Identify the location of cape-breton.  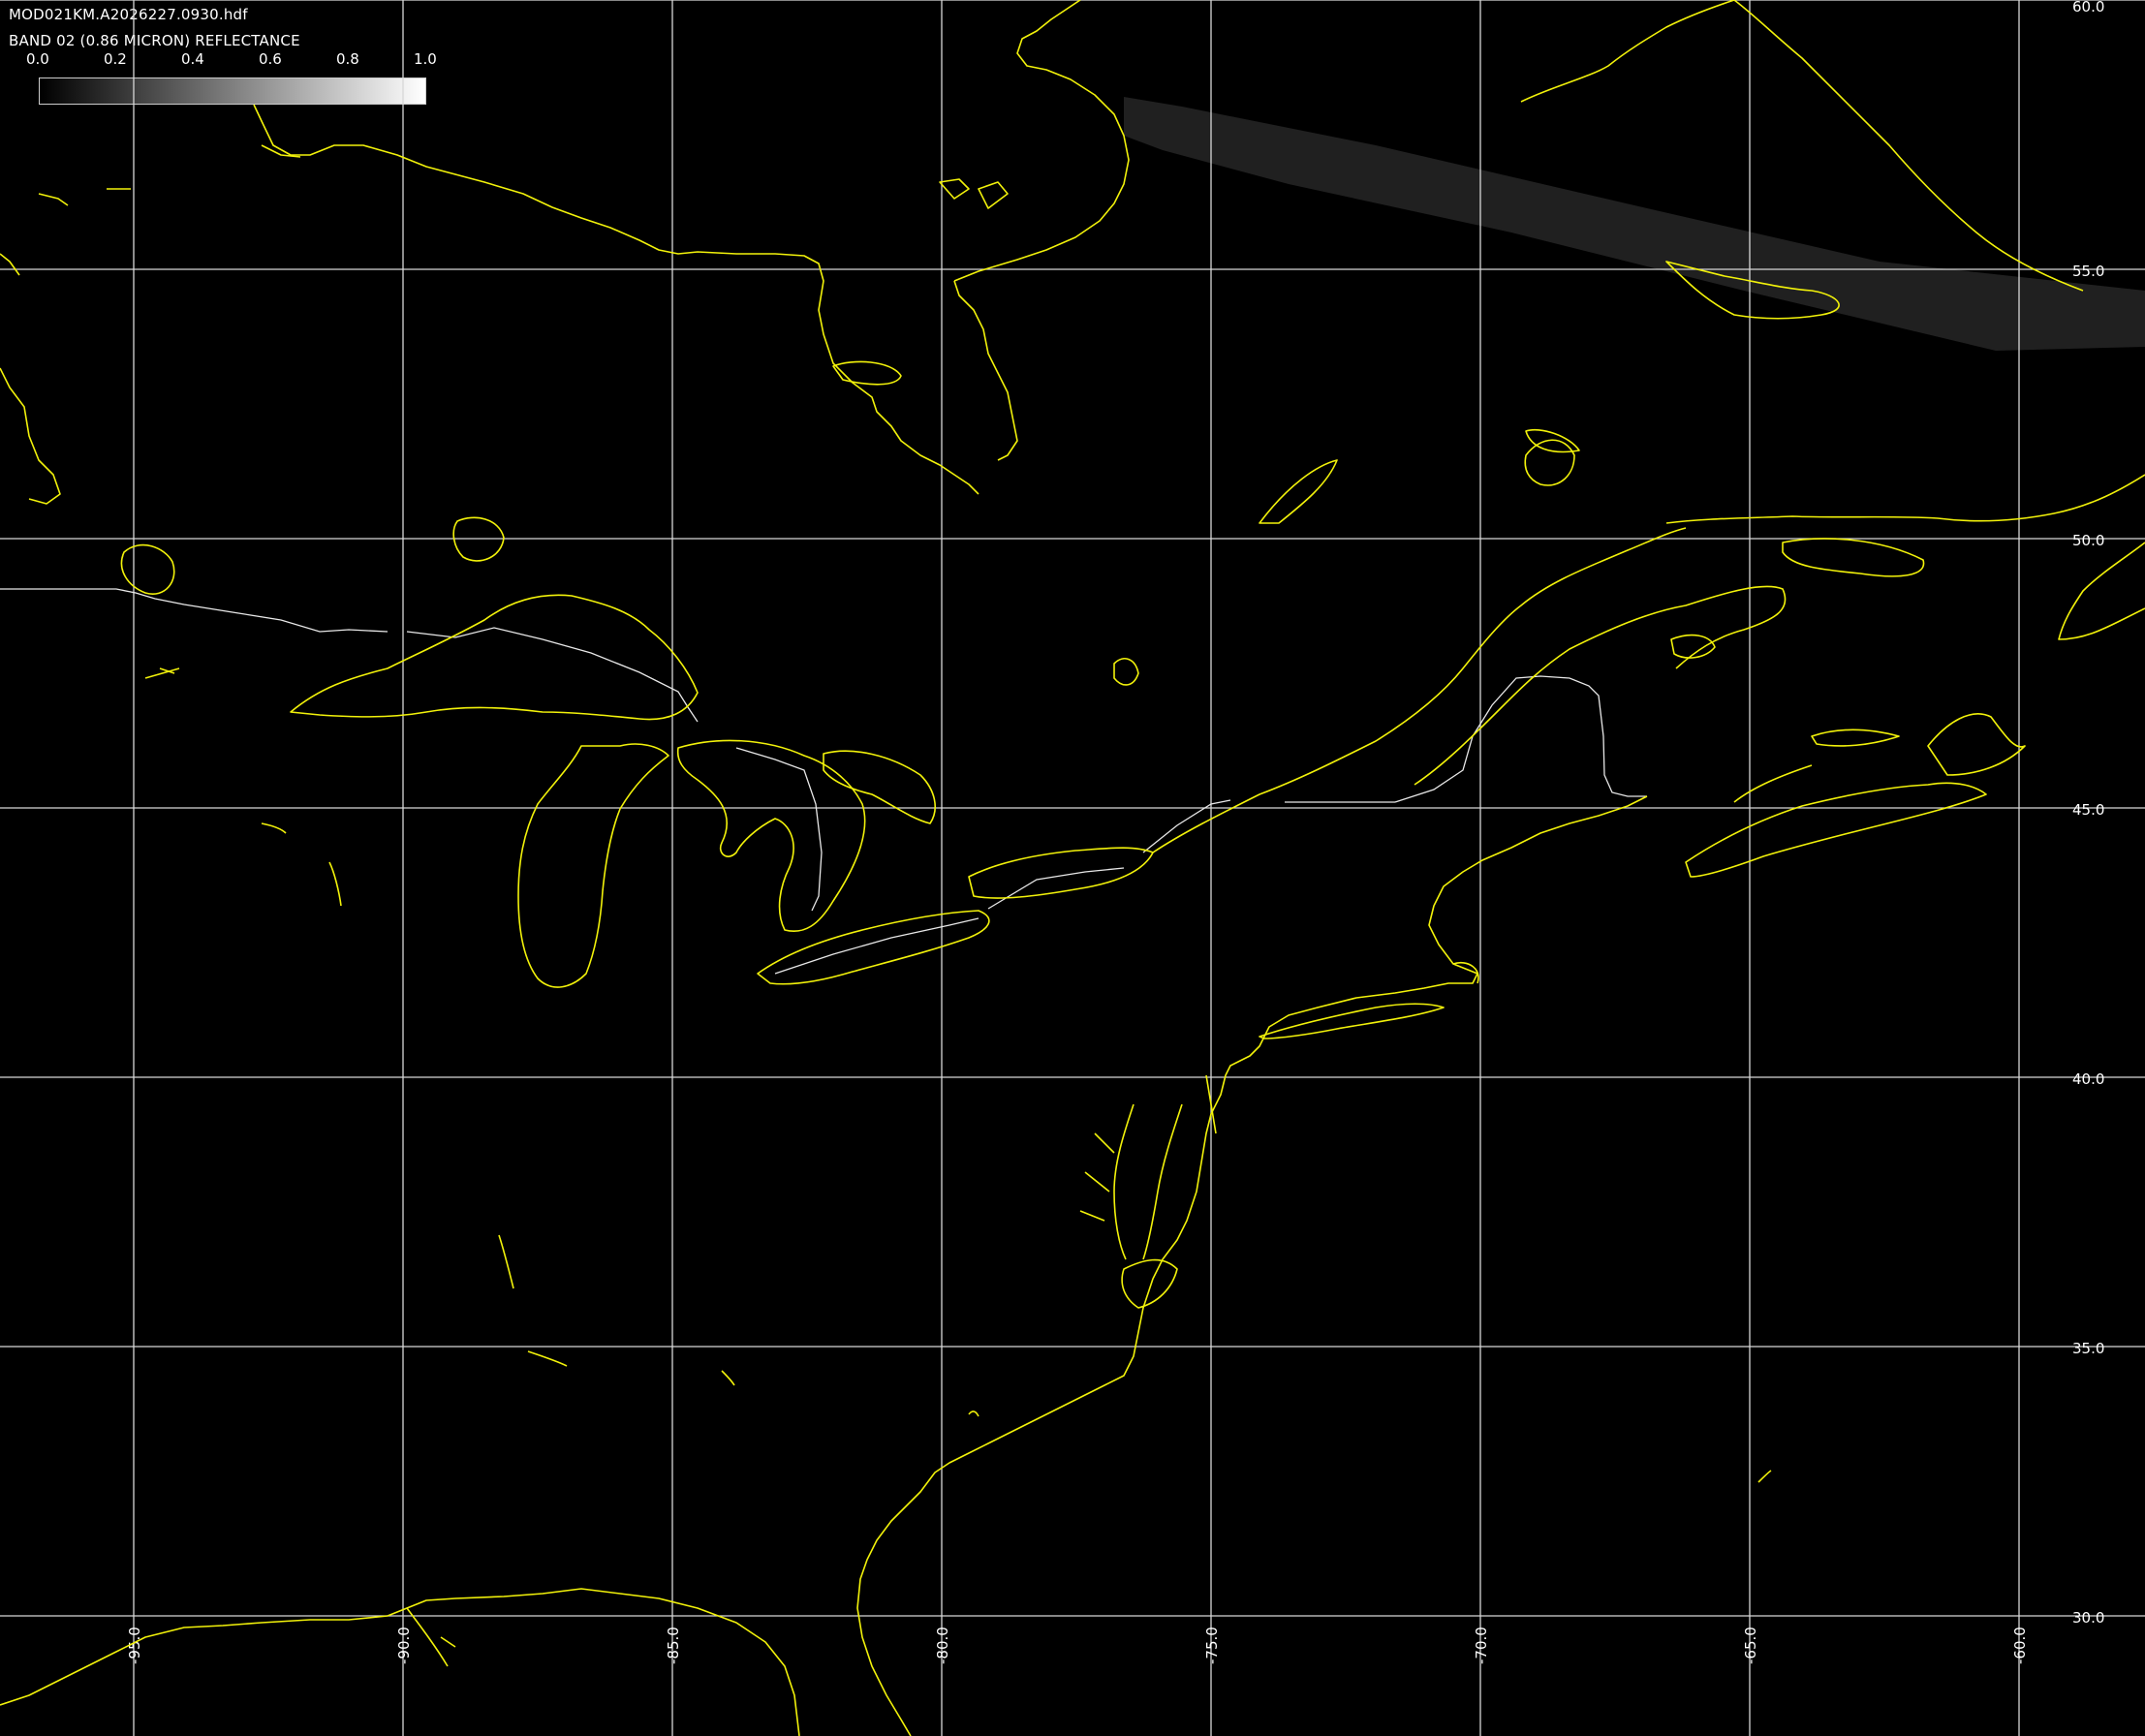
(1977, 744).